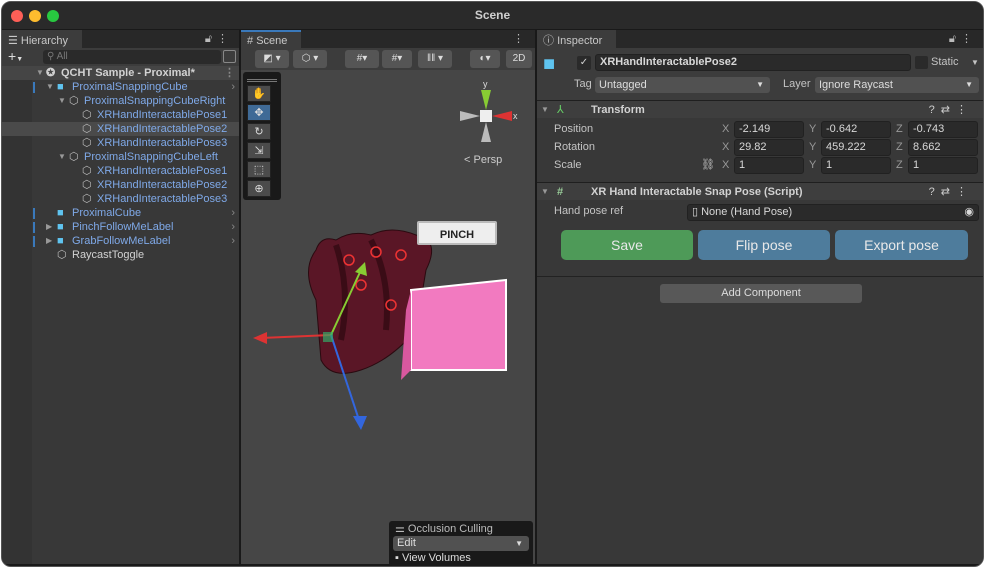  I want to click on active-checkbox: ✓, so click(584, 63).